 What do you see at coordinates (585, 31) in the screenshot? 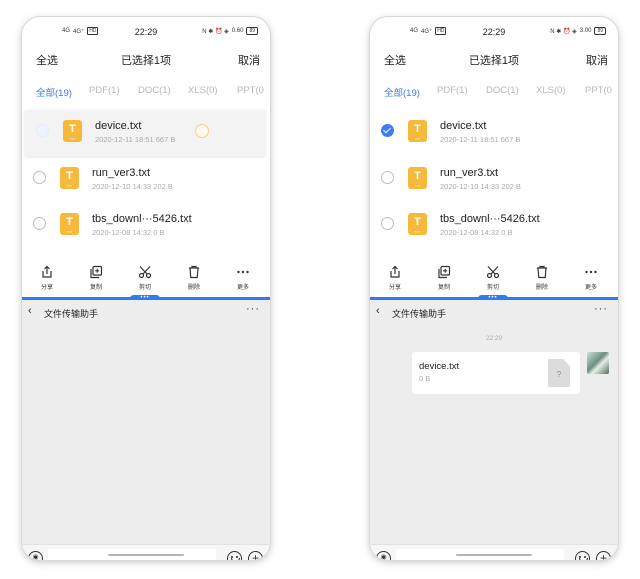
I see `network-speed: 3.00` at bounding box center [585, 31].